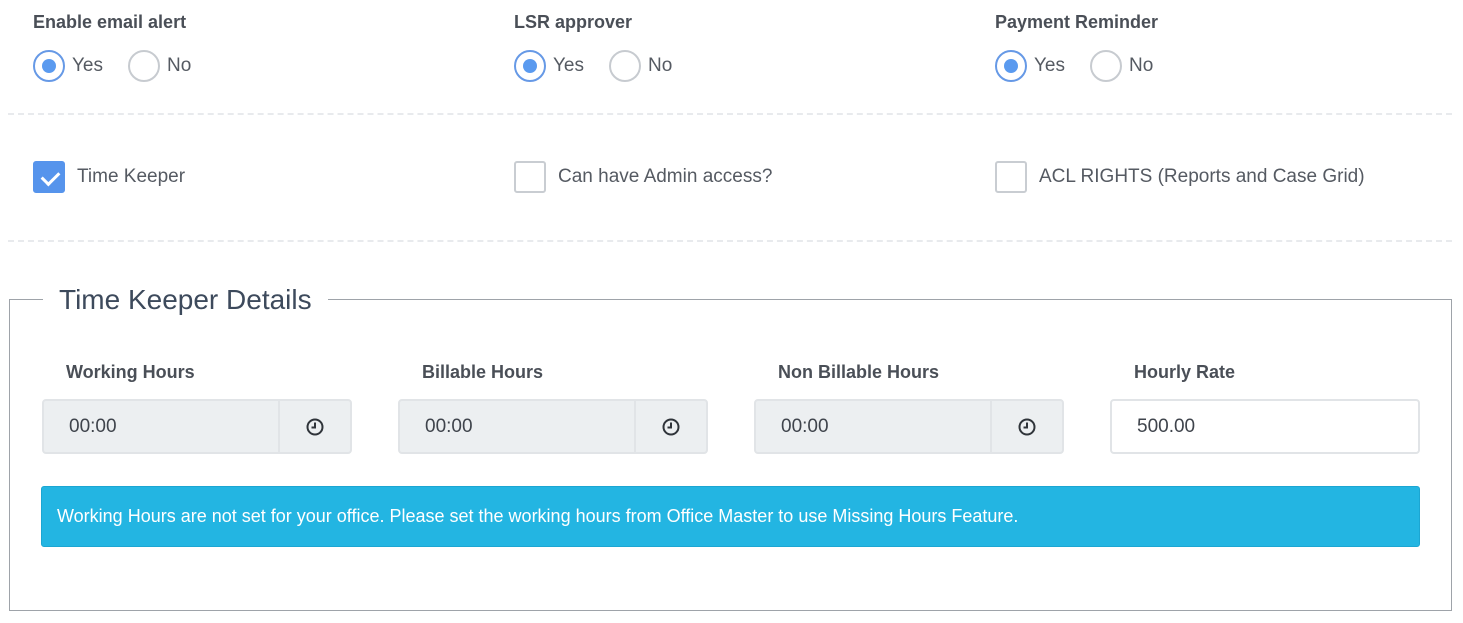 The height and width of the screenshot is (623, 1463). Describe the element at coordinates (859, 372) in the screenshot. I see `non-billable-hours-label: Non Billable Hours` at that location.